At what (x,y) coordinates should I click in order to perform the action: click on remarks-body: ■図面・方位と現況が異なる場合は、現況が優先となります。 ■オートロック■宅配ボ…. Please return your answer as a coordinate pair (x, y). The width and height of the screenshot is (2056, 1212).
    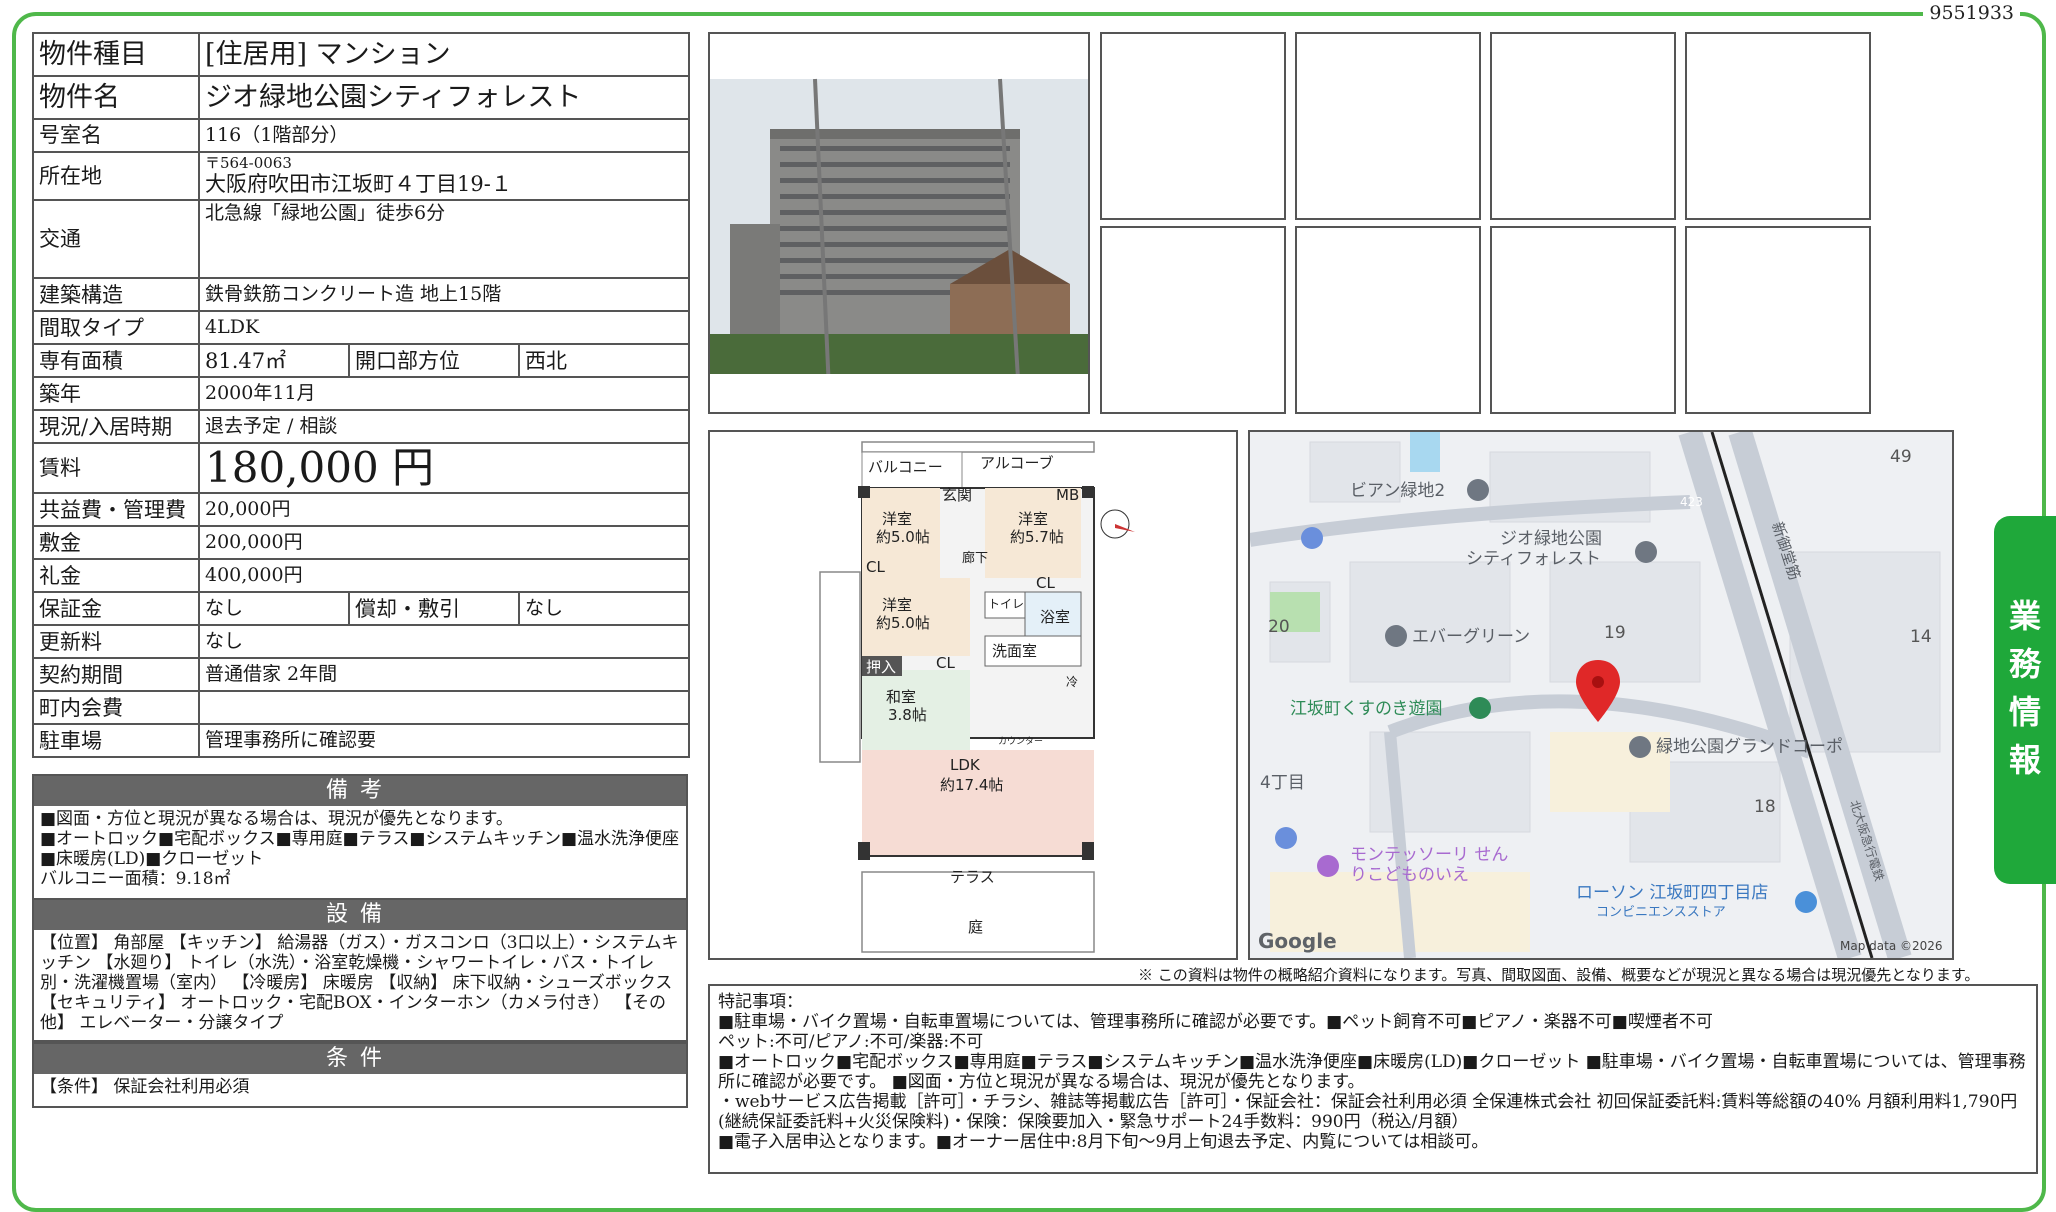
    Looking at the image, I should click on (360, 849).